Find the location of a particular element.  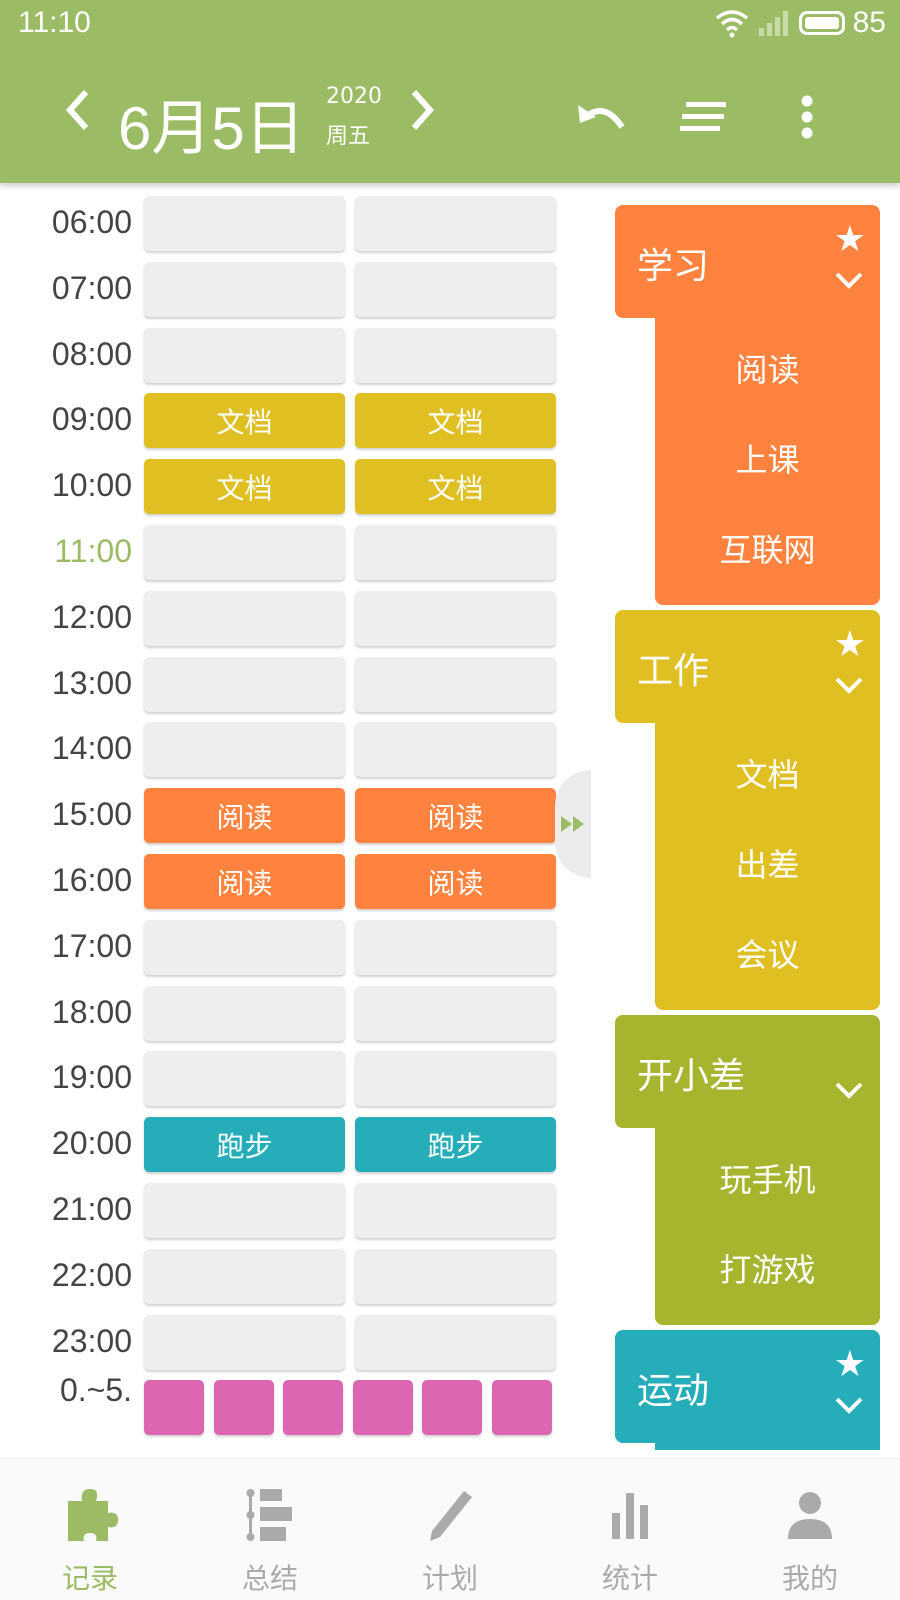

wifi-icon is located at coordinates (731, 24).